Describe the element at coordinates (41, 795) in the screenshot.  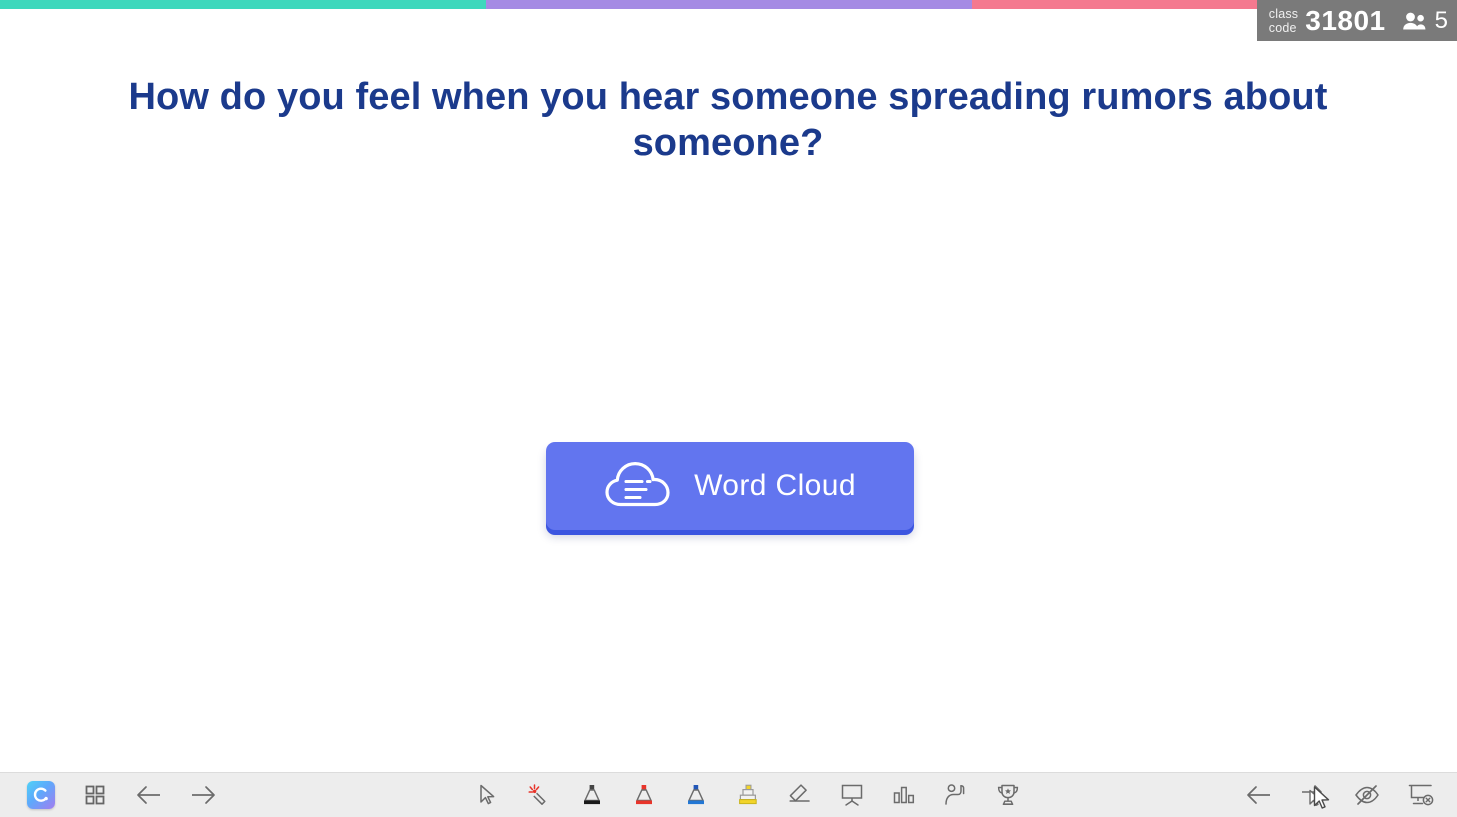
I see `classpoint-logo-icon` at that location.